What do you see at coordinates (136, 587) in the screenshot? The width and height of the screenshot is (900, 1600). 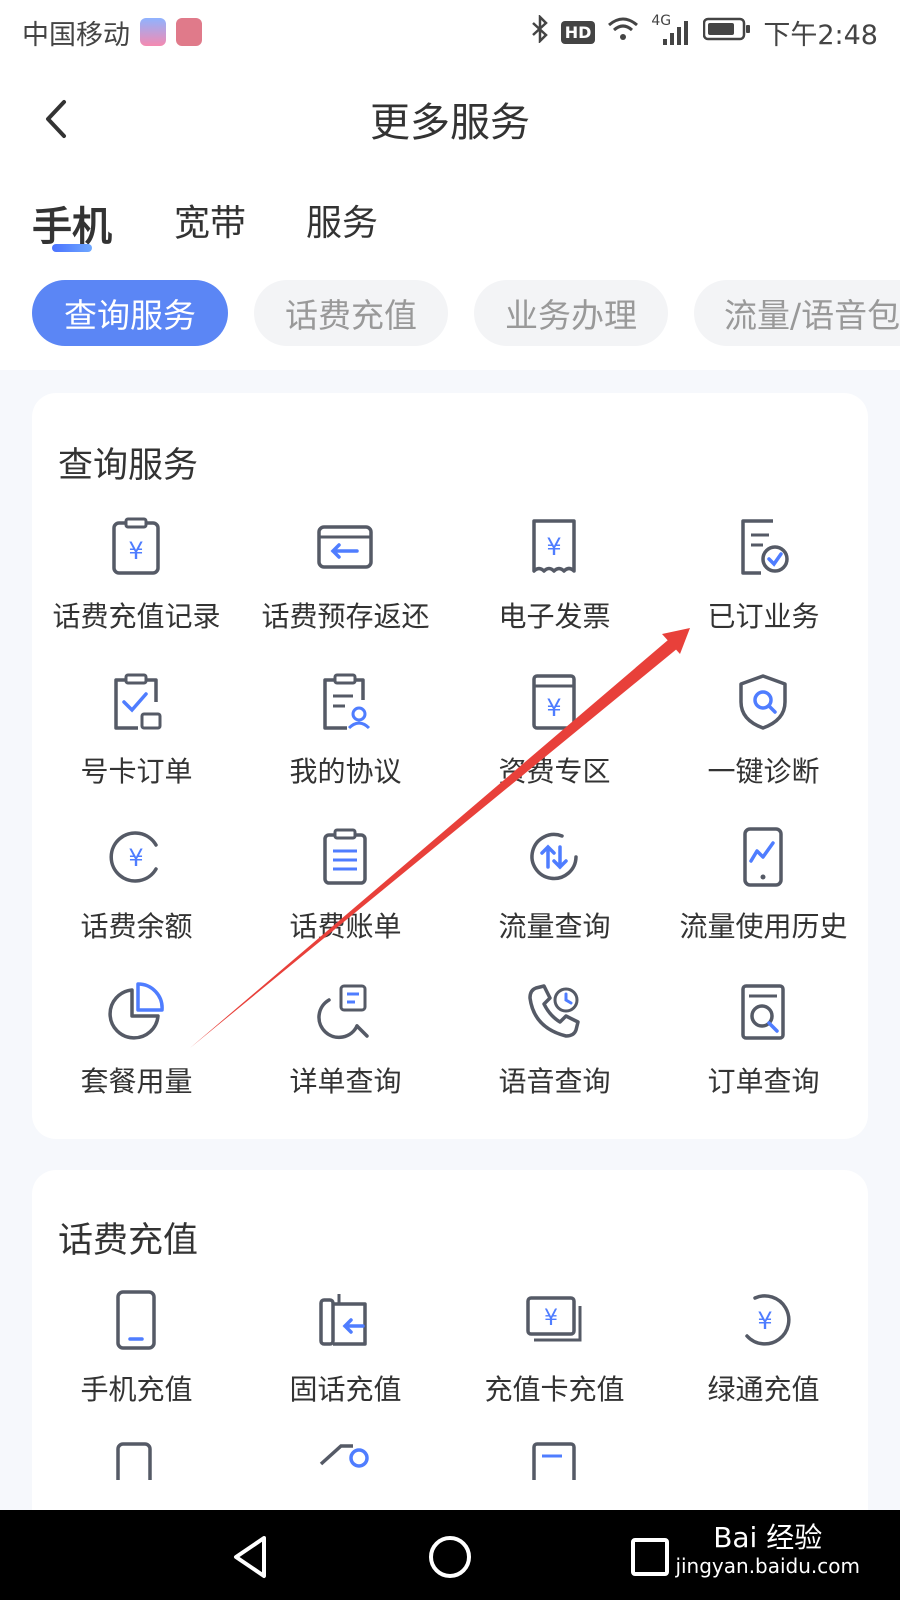 I see `item-recharge-record: ¥ 话费充值记录` at bounding box center [136, 587].